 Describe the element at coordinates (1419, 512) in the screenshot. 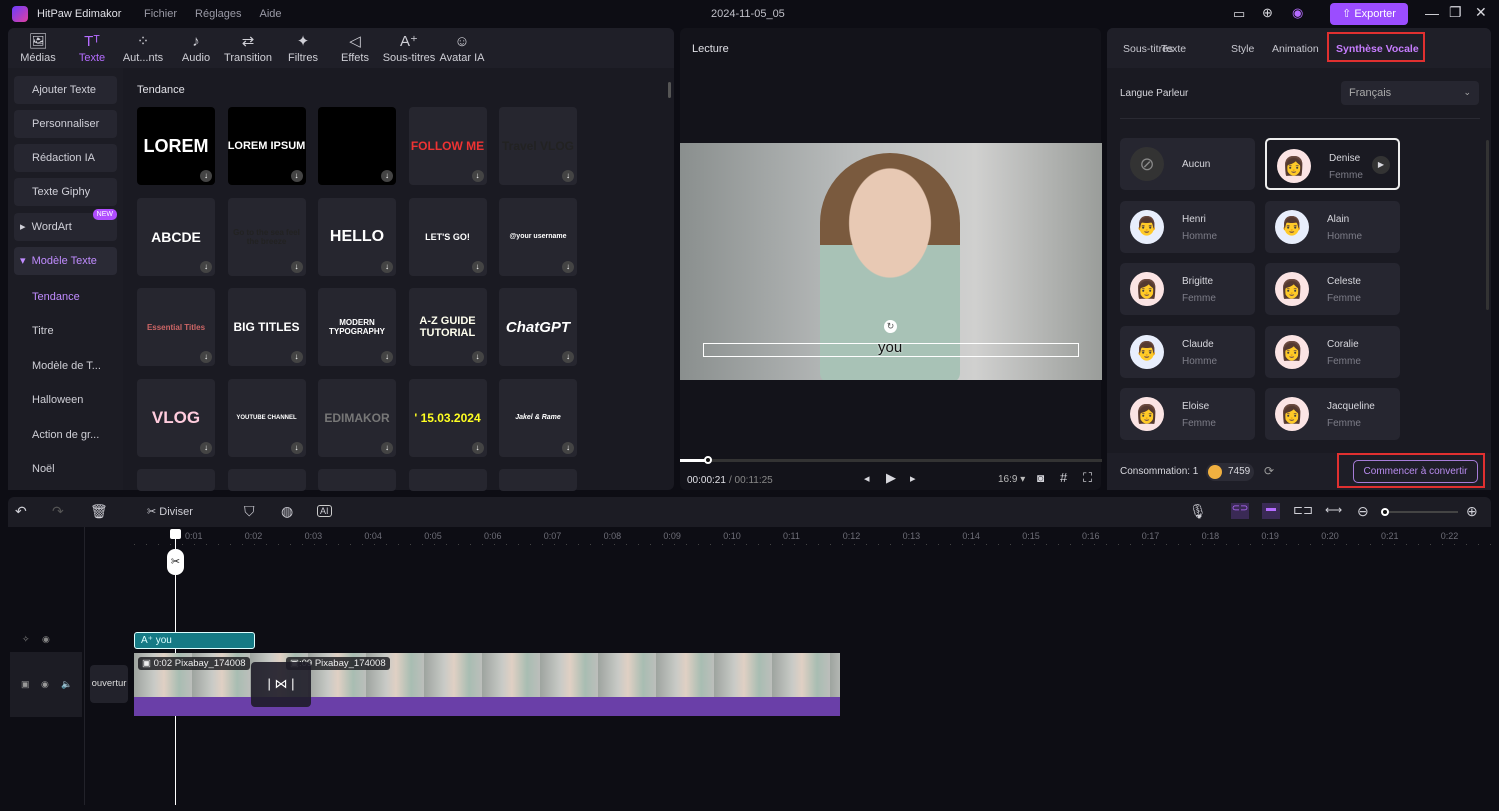

I see `zoom-slider` at that location.